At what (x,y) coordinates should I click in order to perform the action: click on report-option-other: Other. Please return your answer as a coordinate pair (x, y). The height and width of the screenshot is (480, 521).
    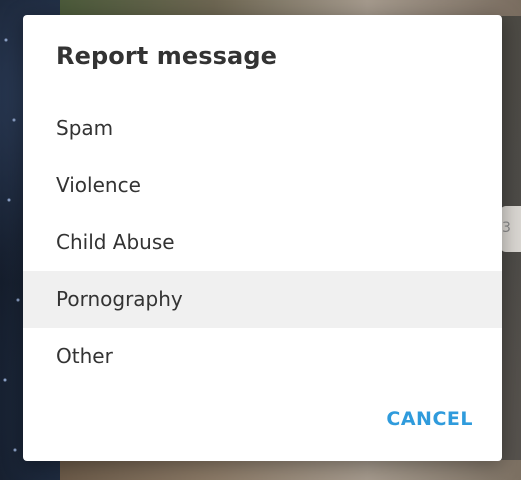
    Looking at the image, I should click on (262, 356).